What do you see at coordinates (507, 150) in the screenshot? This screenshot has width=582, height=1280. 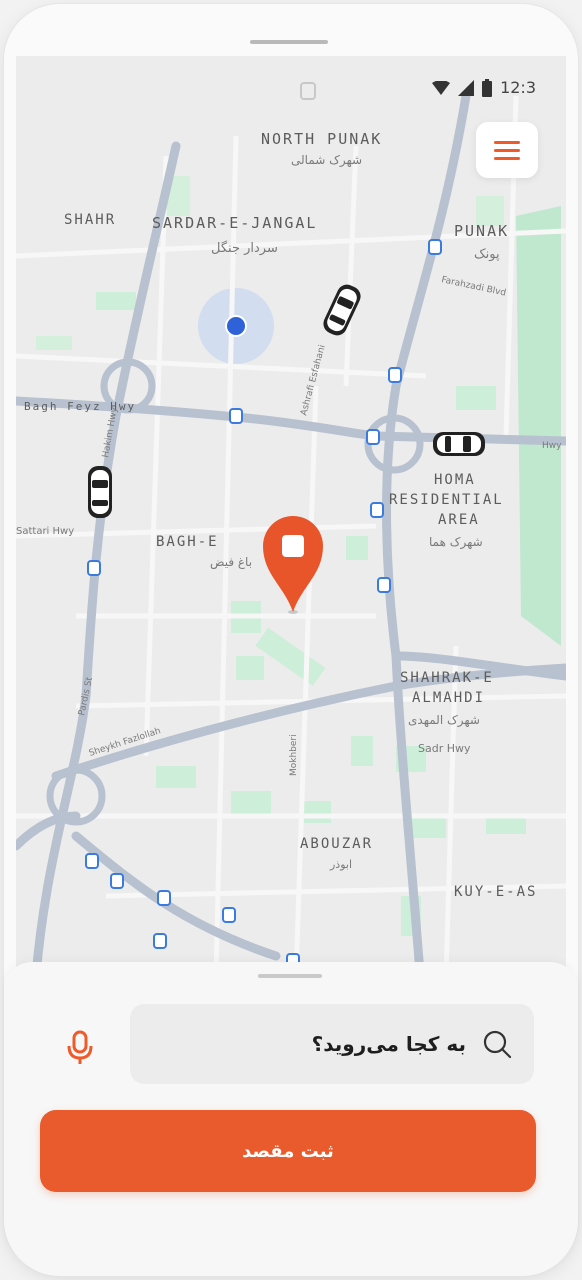 I see `menu-button` at bounding box center [507, 150].